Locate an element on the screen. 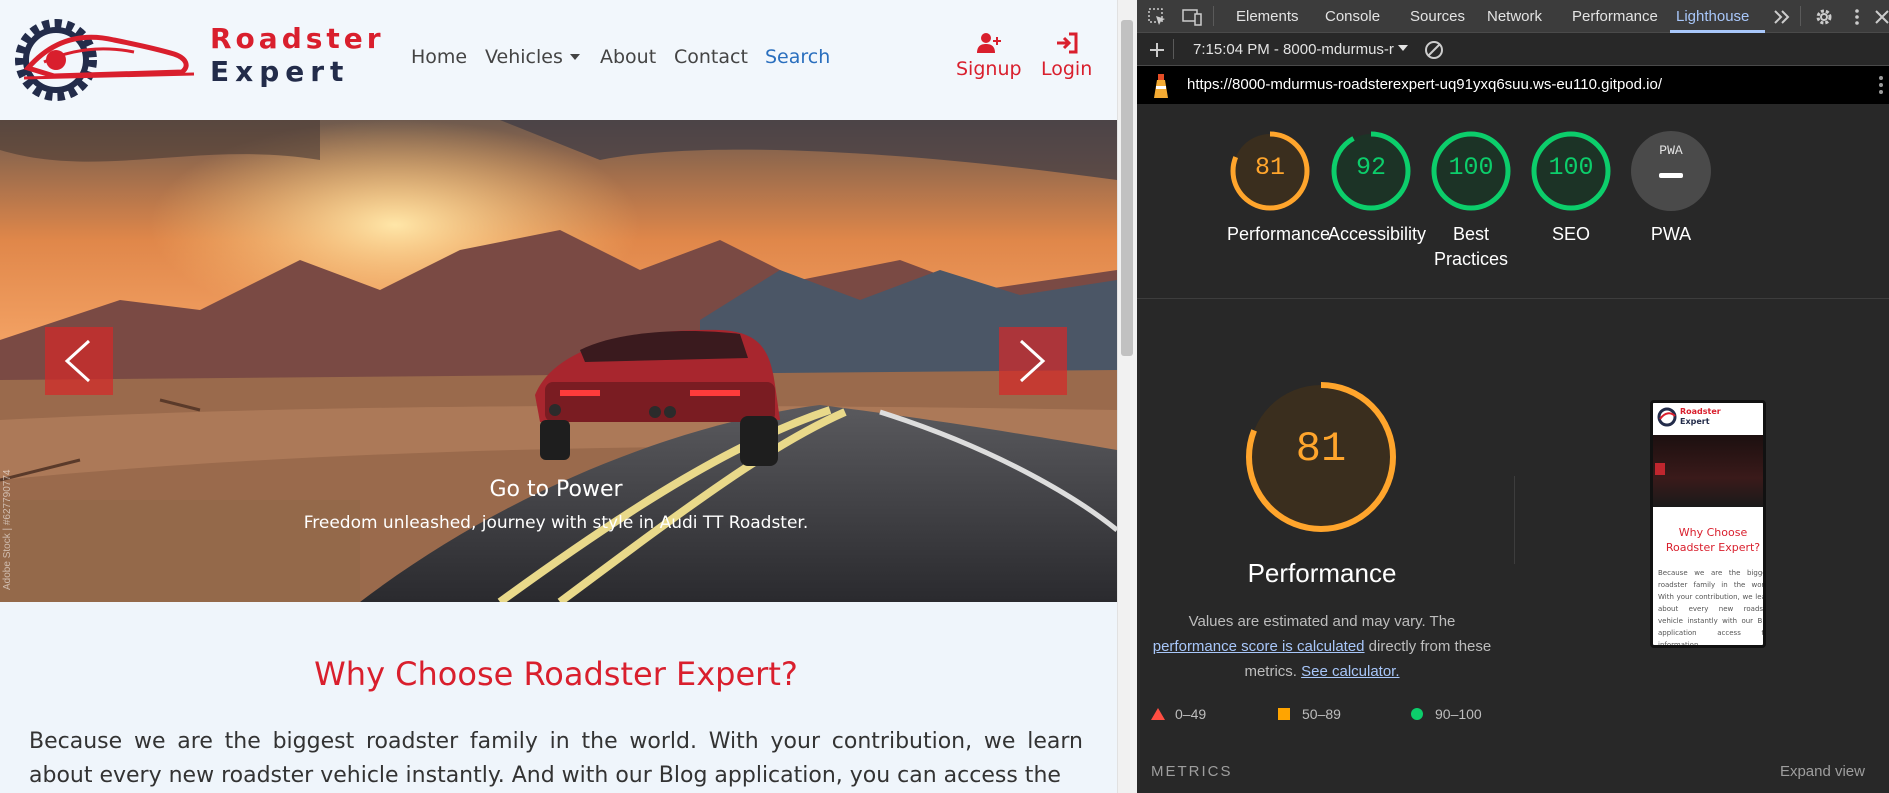  score-label: PWA is located at coordinates (1671, 234).